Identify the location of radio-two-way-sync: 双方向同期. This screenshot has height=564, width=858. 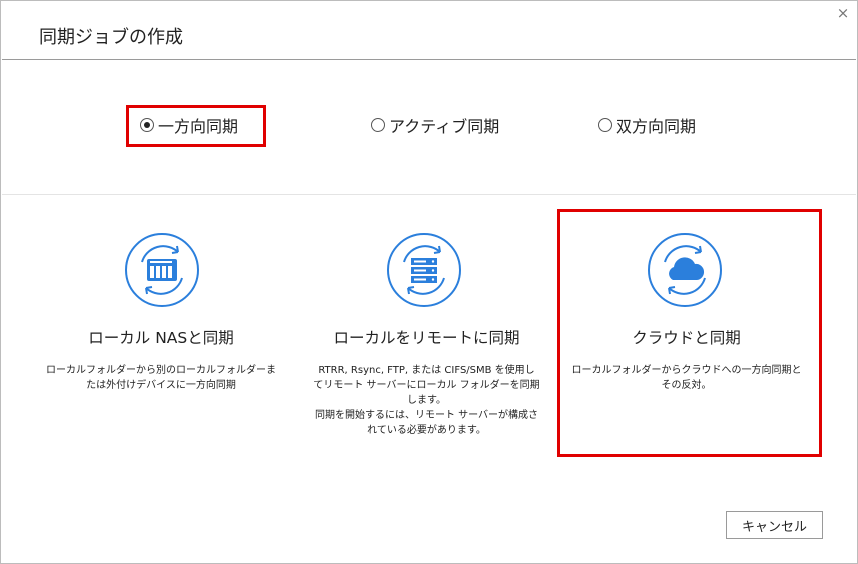
(647, 125).